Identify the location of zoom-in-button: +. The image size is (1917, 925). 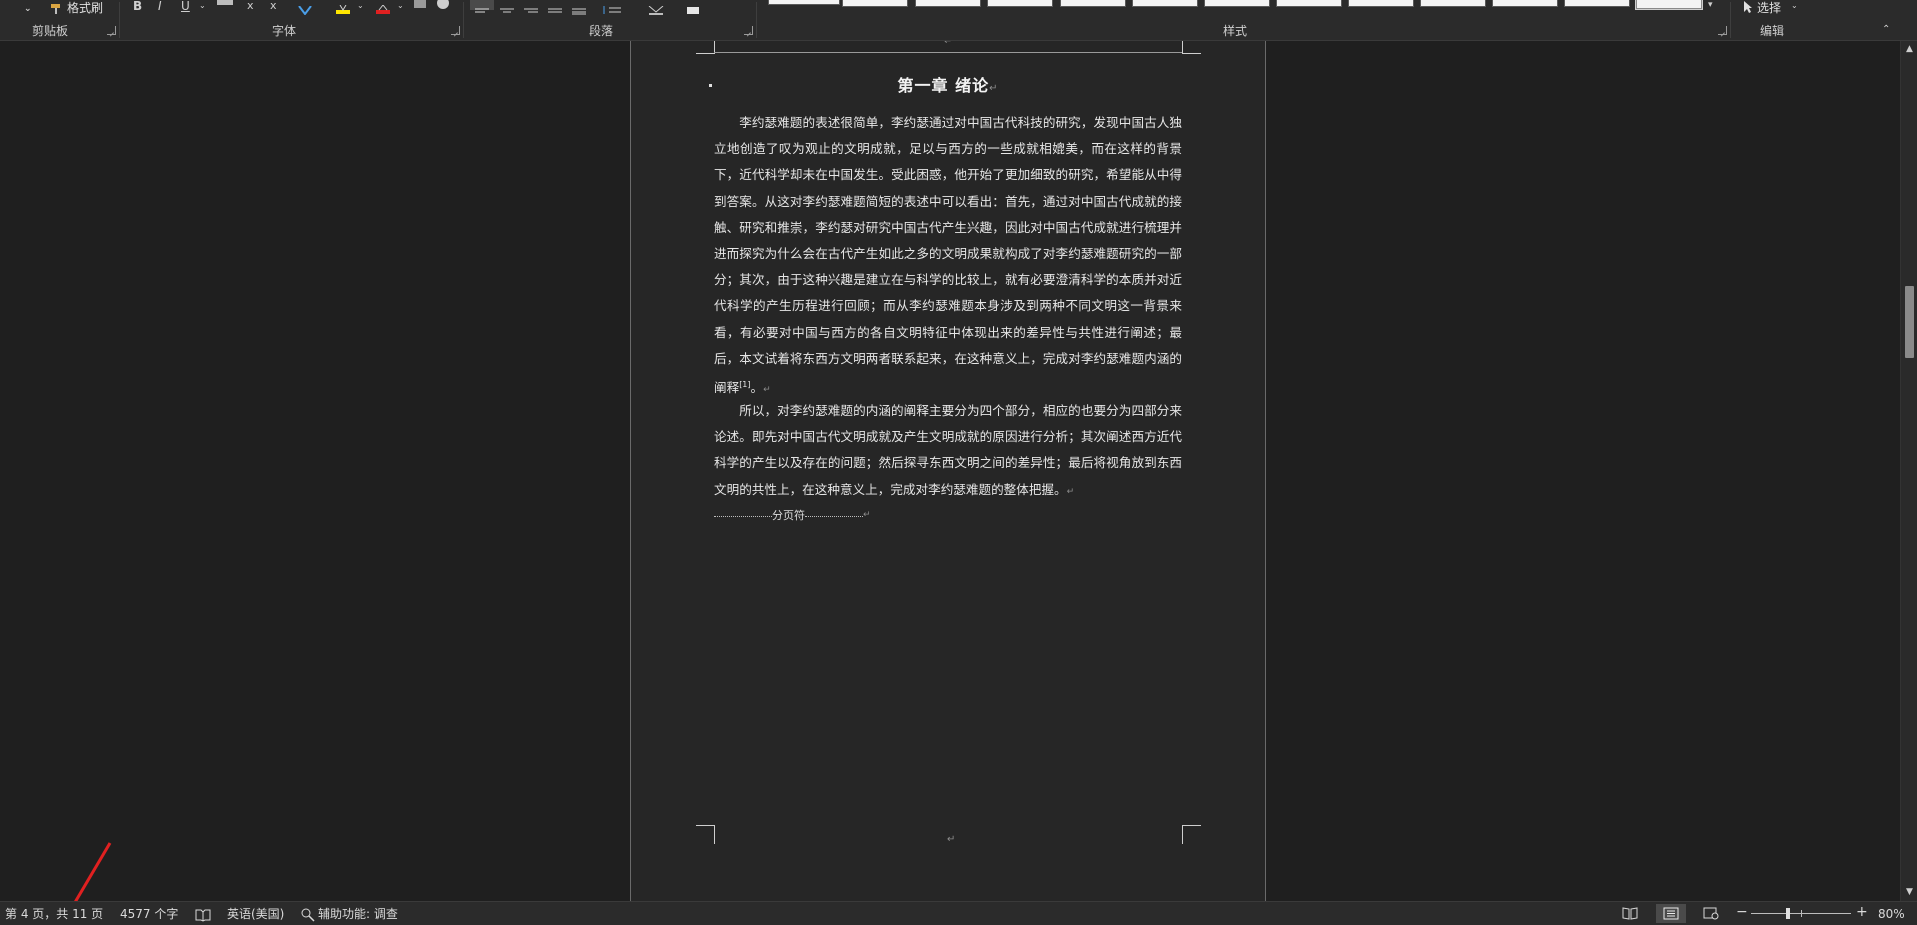
(1862, 912).